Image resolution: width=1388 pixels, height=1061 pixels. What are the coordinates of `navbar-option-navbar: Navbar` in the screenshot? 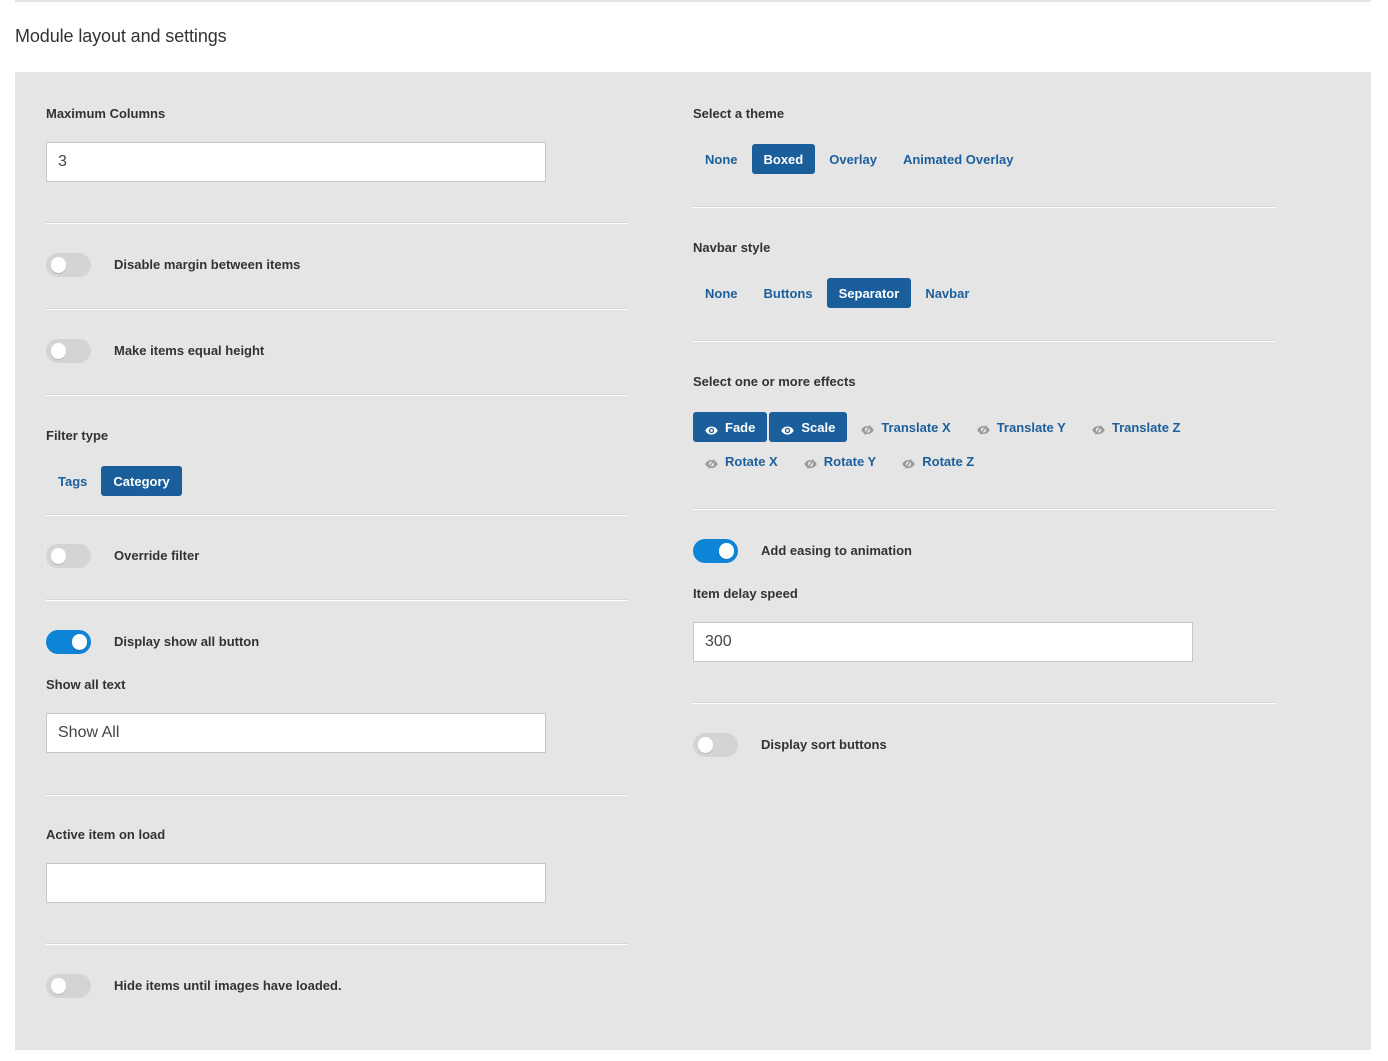 It's located at (947, 293).